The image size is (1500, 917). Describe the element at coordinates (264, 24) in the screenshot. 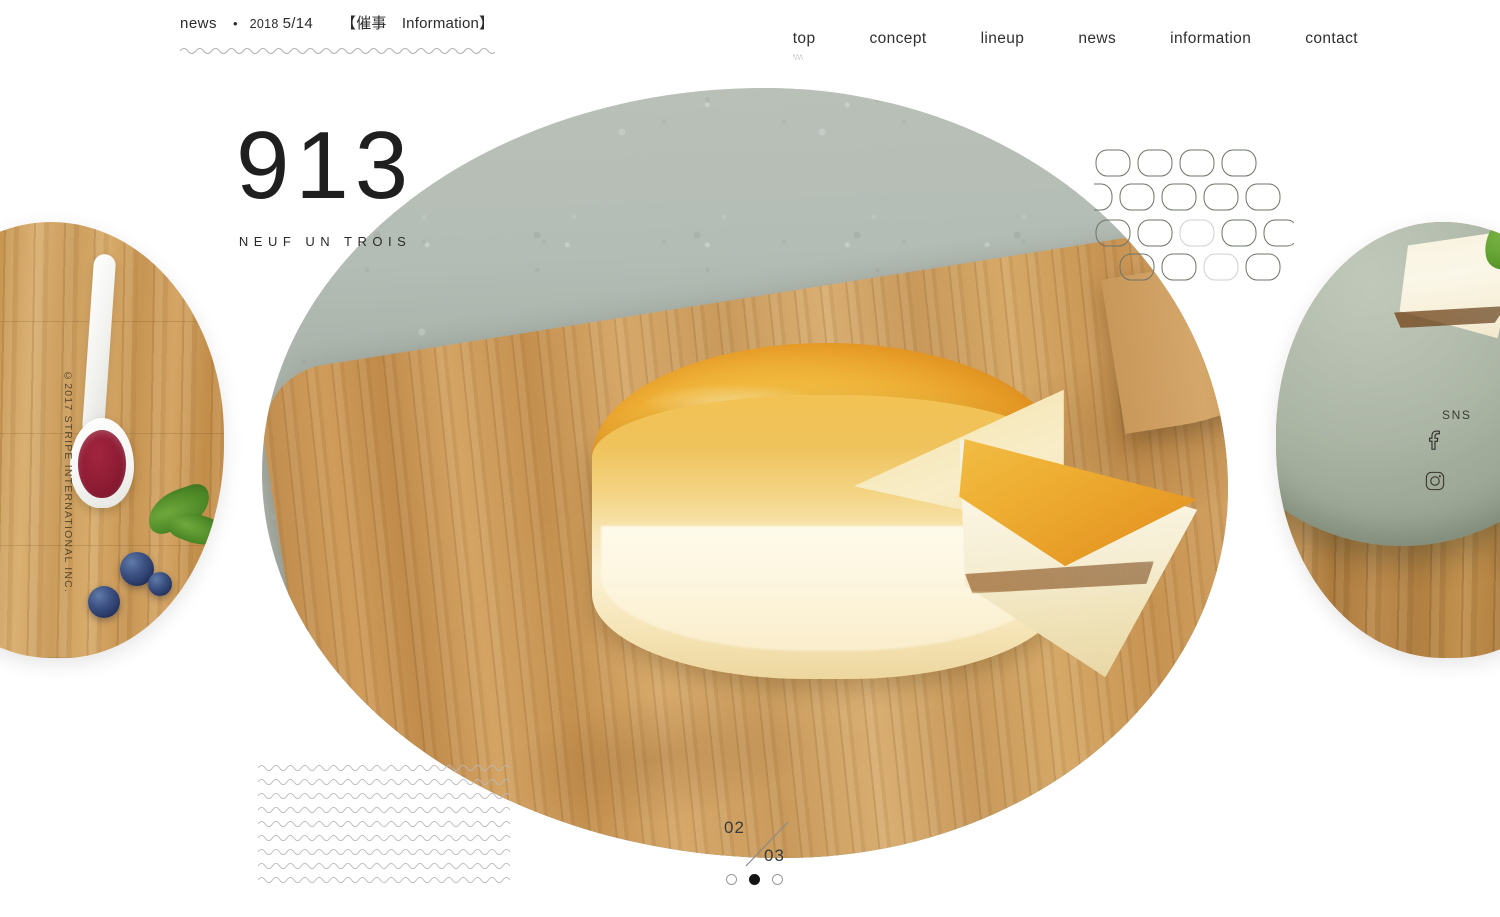

I see `news-ticker-year: 2018` at that location.